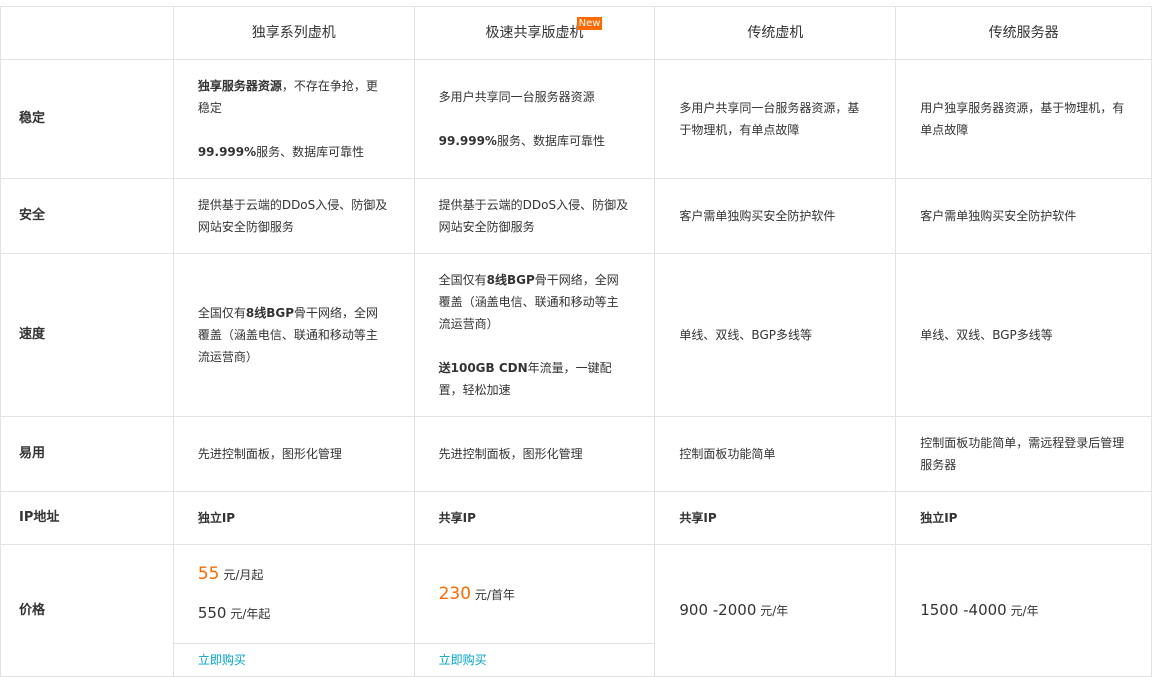 This screenshot has height=690, width=1158. I want to click on header-col-traditional-vhost: 传统虚机, so click(776, 33).